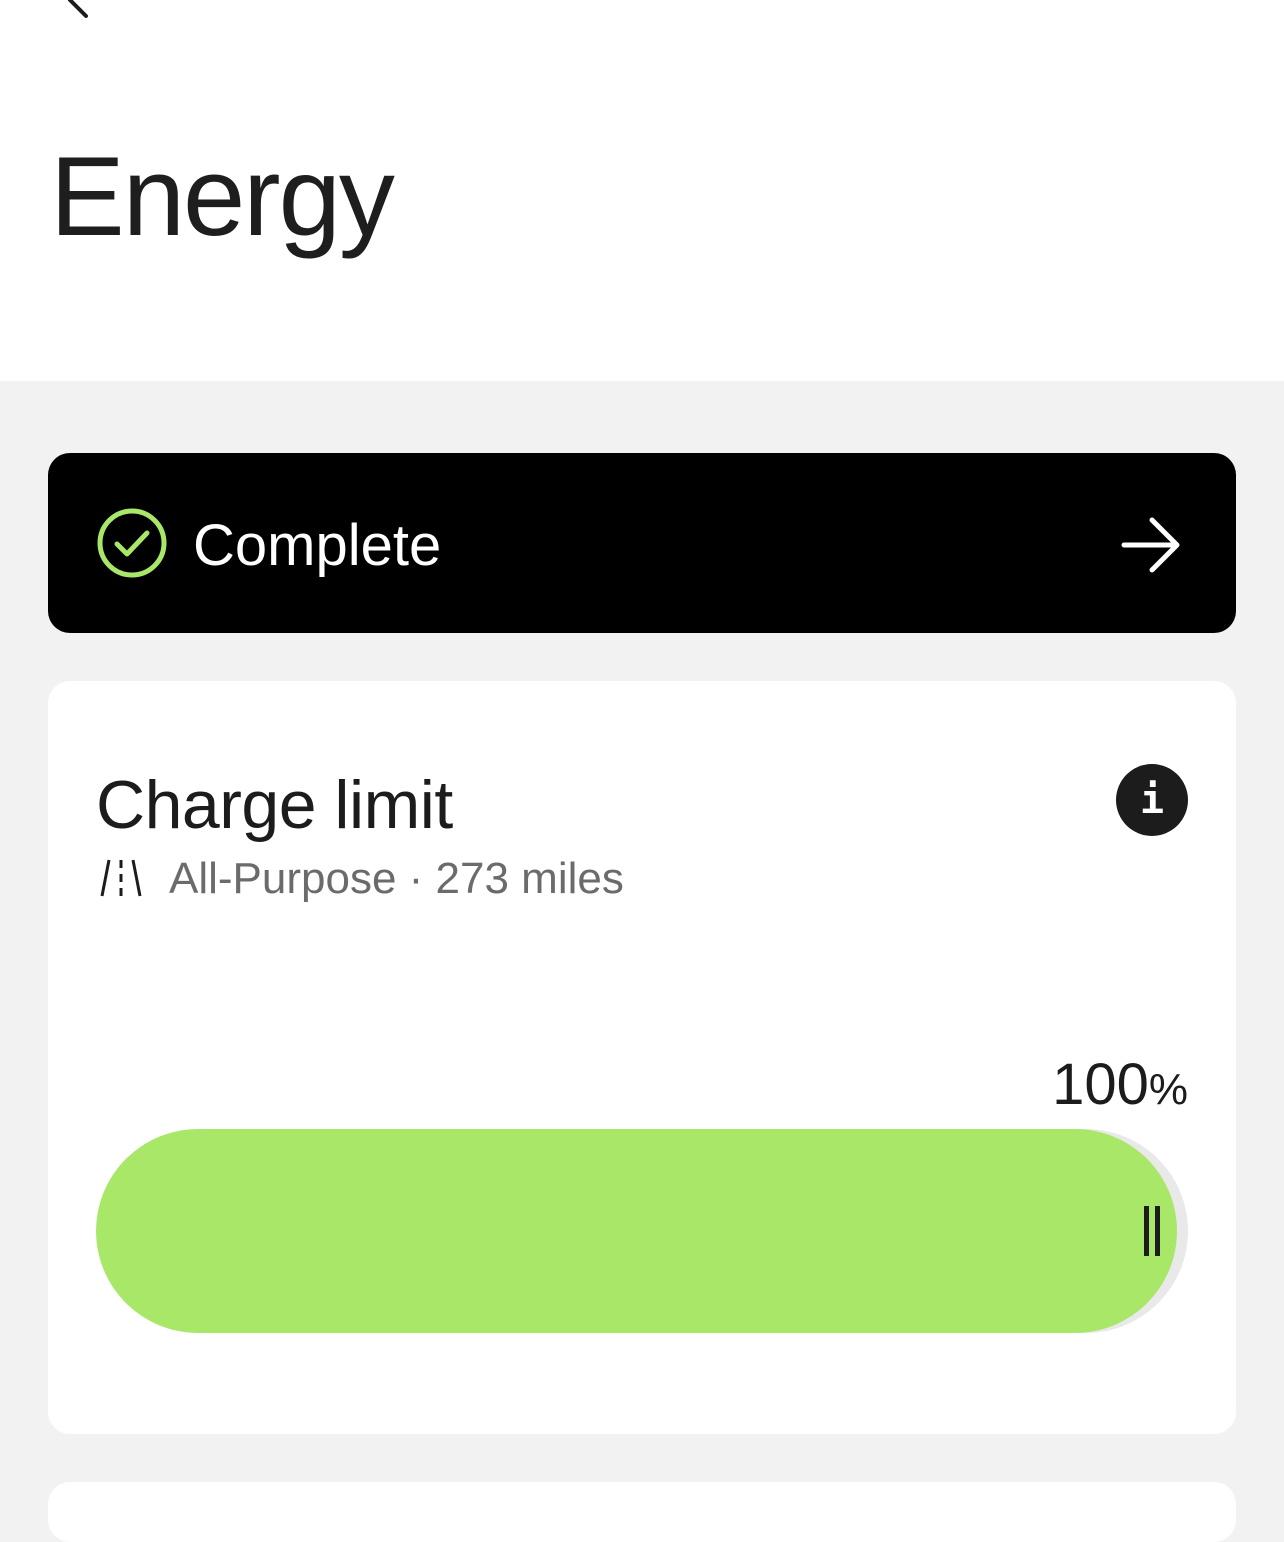 The height and width of the screenshot is (1542, 1284). What do you see at coordinates (317, 545) in the screenshot?
I see `status-label: Complete` at bounding box center [317, 545].